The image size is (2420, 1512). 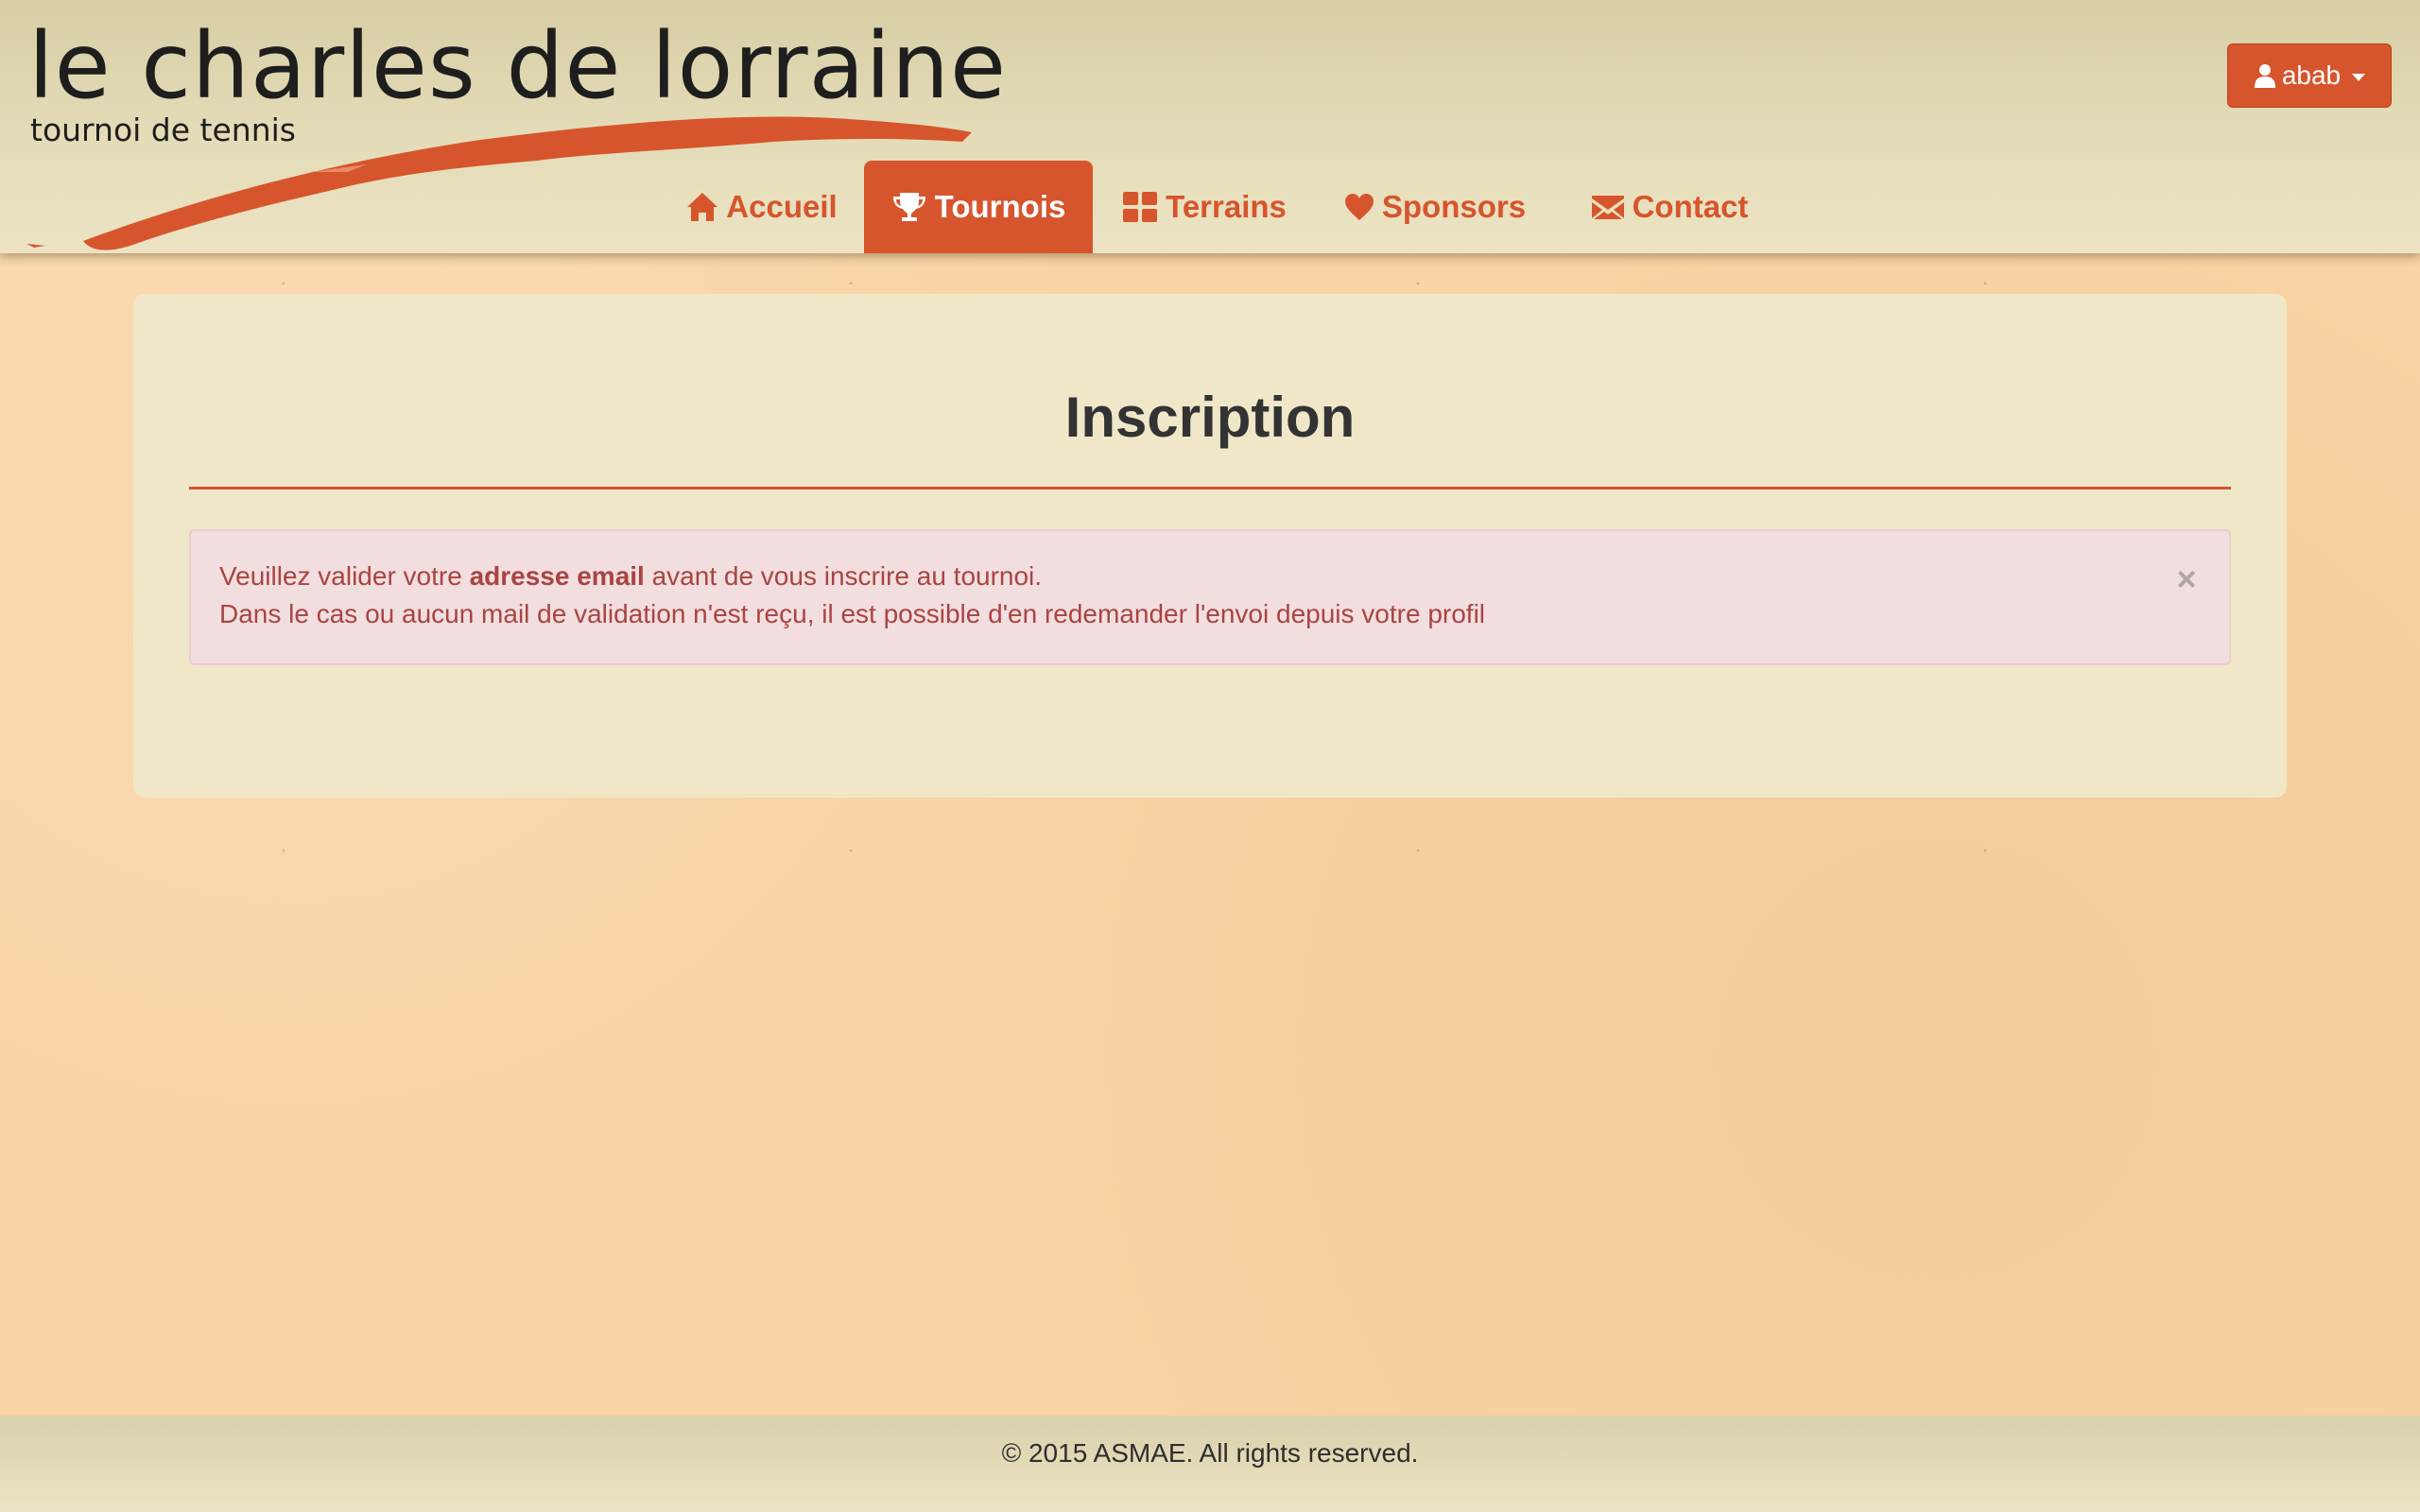 What do you see at coordinates (1140, 207) in the screenshot?
I see `grid-icon` at bounding box center [1140, 207].